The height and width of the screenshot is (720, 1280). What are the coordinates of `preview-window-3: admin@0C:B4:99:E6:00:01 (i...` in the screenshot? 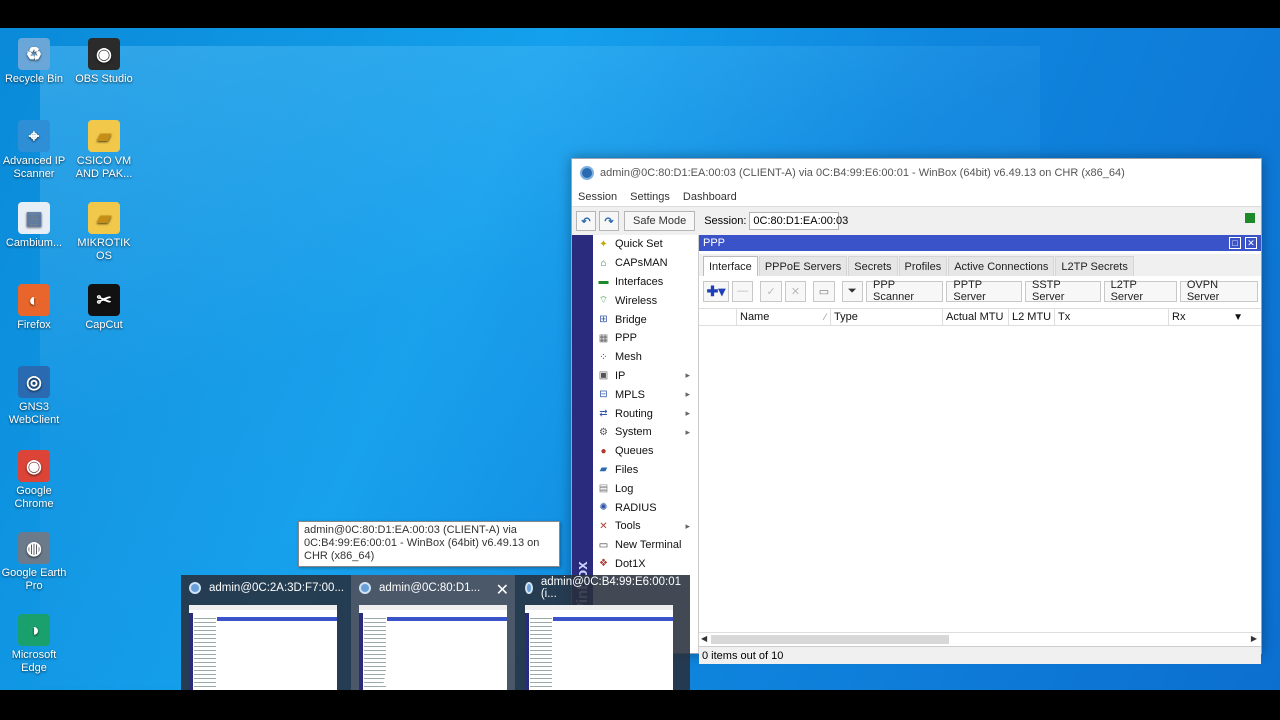 It's located at (599, 632).